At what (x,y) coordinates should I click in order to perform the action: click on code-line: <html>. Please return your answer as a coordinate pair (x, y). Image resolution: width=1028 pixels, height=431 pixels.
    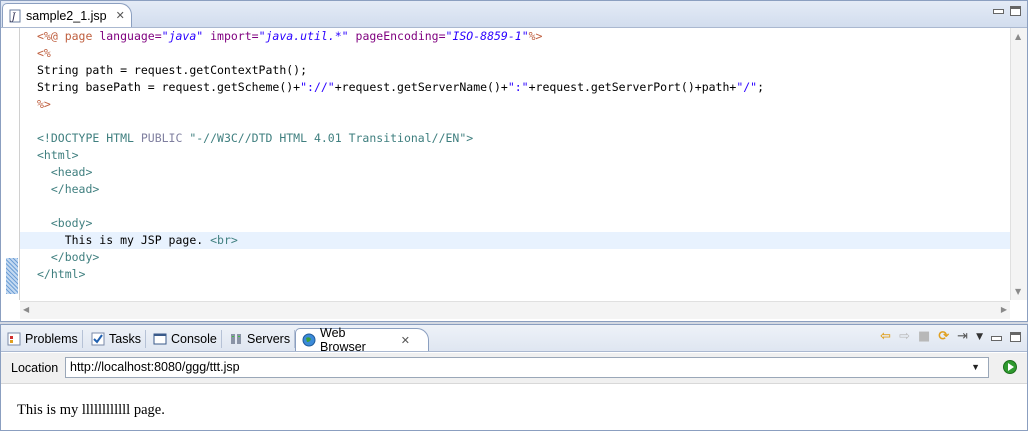
    Looking at the image, I should click on (515, 155).